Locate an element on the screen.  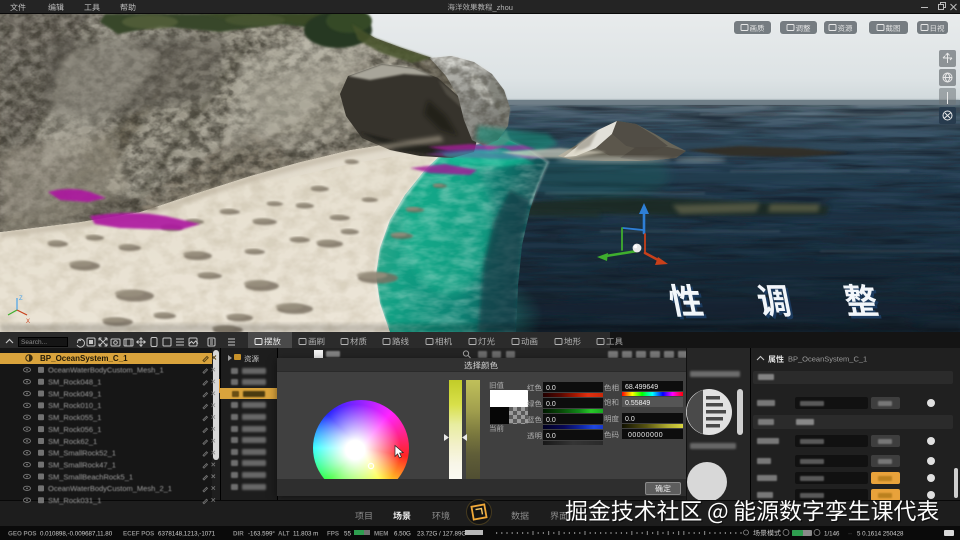
svg-text: Z is located at coordinates (21, 299).